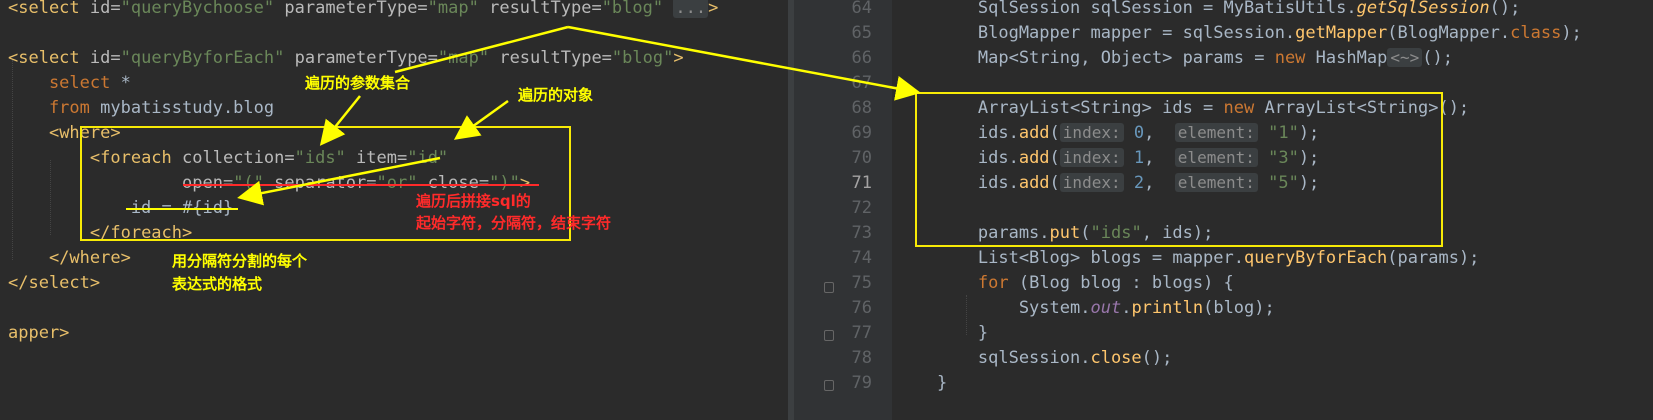  I want to click on code-token: </select>, so click(54, 283).